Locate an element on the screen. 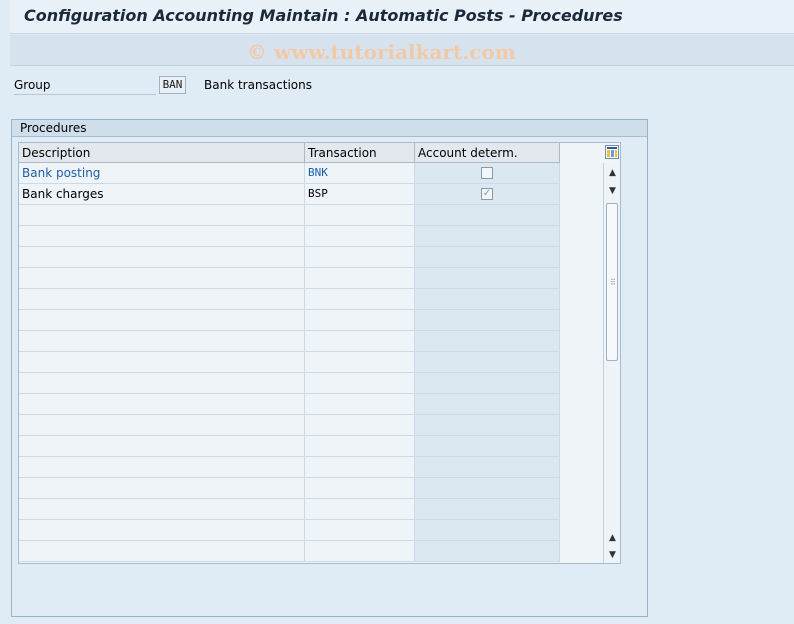  table-row: Bank posting BNK is located at coordinates (289, 173).